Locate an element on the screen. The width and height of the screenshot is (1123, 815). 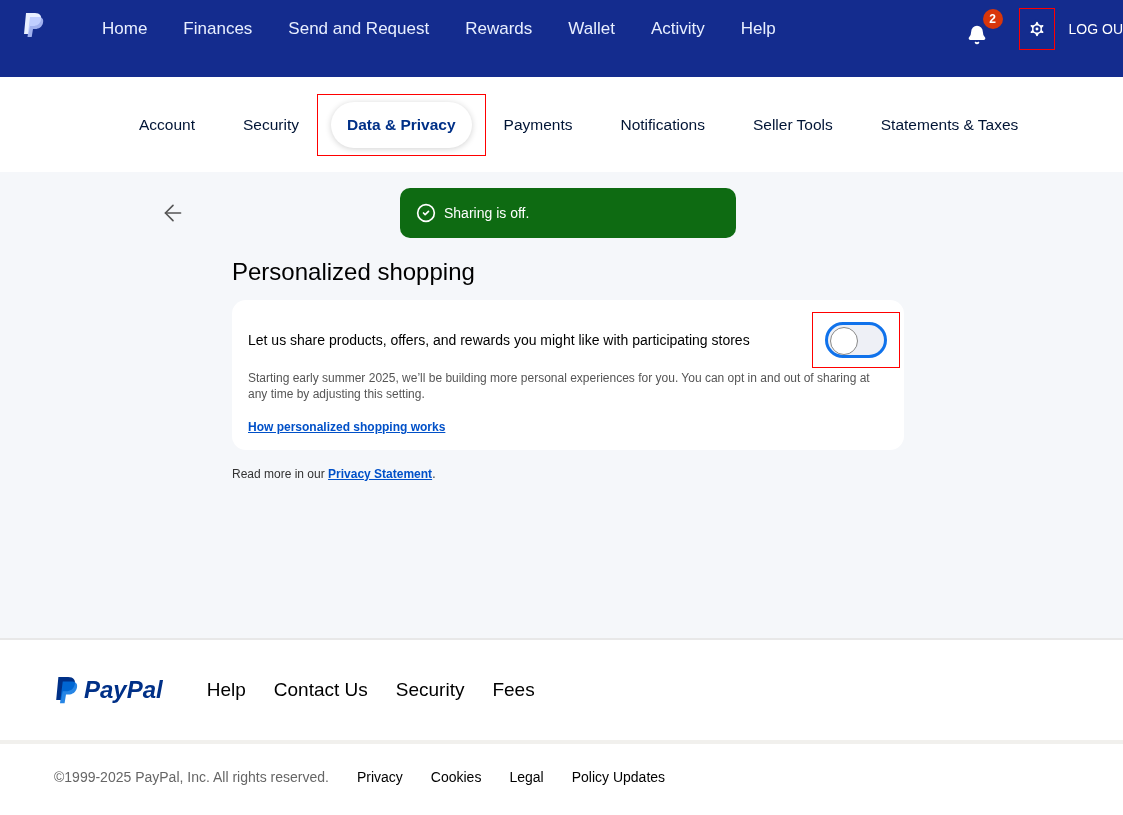
nav-link: Wallet is located at coordinates (591, 29).